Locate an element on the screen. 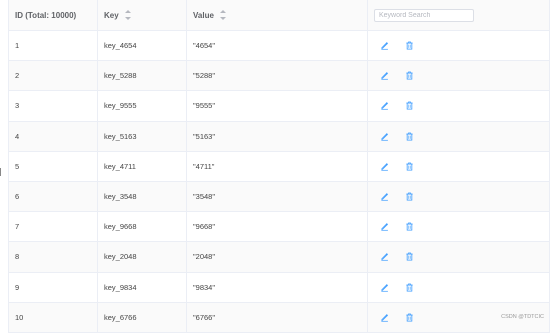  sort-value-icon is located at coordinates (222, 15).